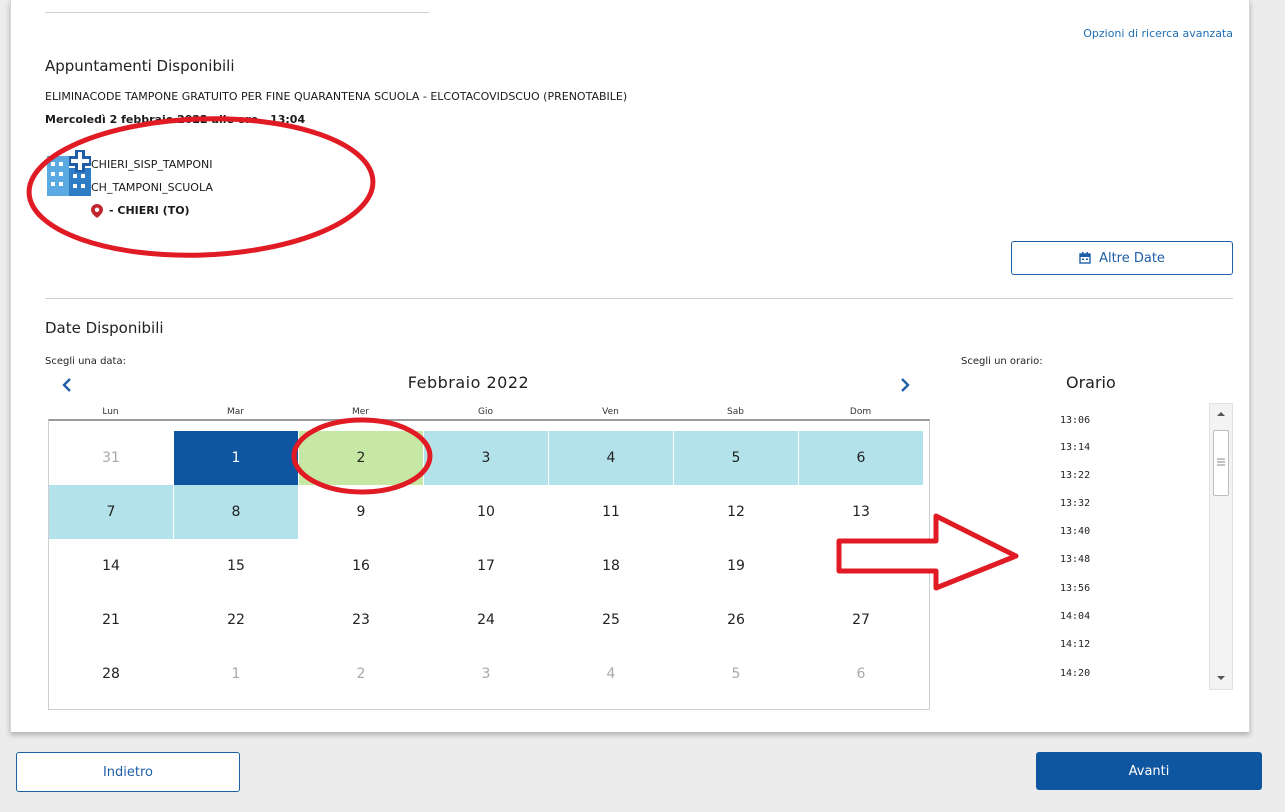  I want to click on calendar-icon, so click(1085, 258).